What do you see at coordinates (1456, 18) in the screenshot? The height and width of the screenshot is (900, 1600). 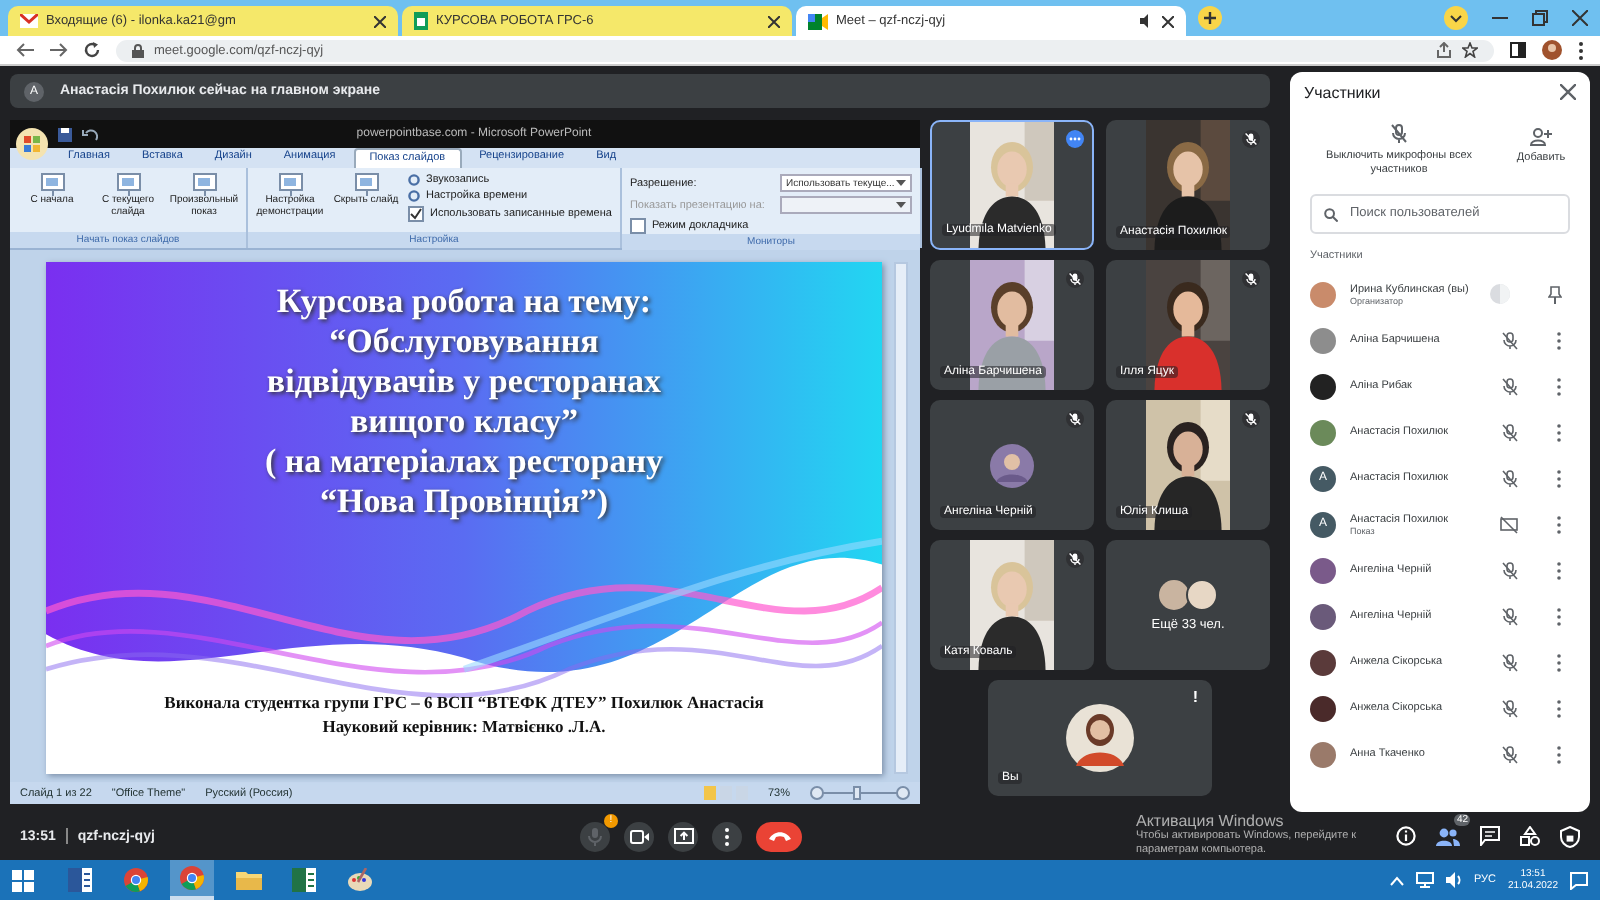 I see `dropdown-icon` at bounding box center [1456, 18].